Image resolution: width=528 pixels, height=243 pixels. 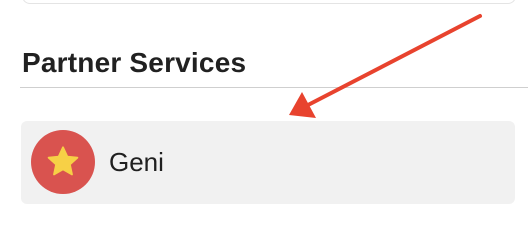 I want to click on star-icon, so click(x=63, y=161).